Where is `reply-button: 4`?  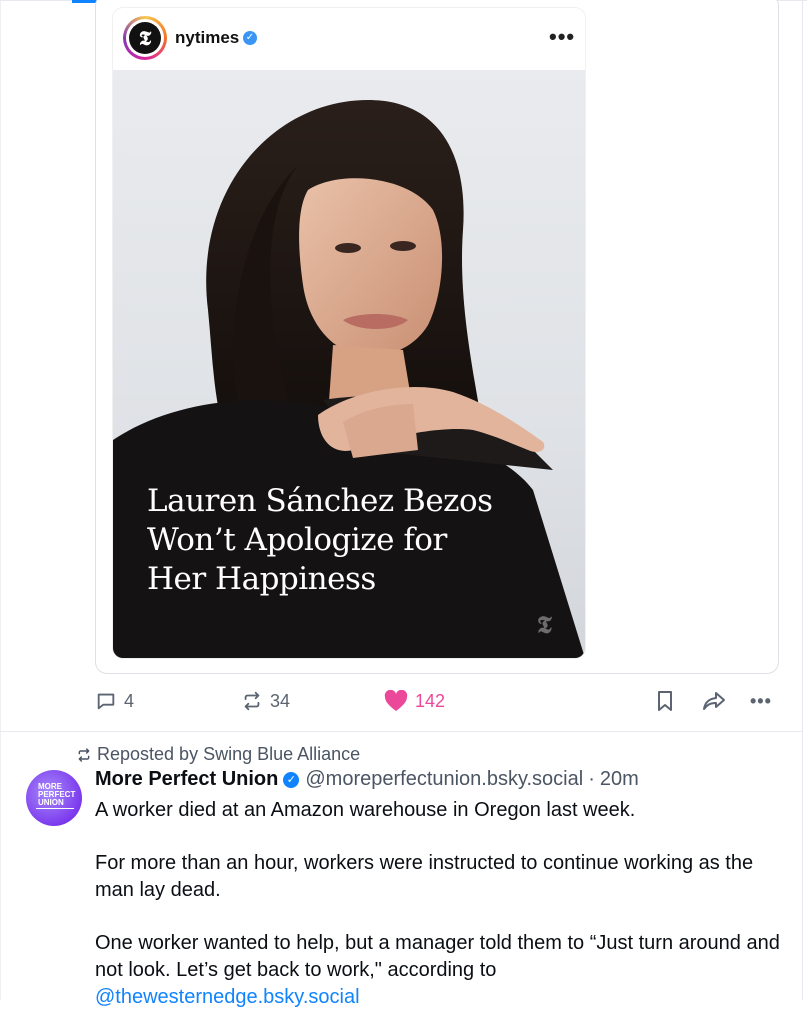
reply-button: 4 is located at coordinates (114, 701).